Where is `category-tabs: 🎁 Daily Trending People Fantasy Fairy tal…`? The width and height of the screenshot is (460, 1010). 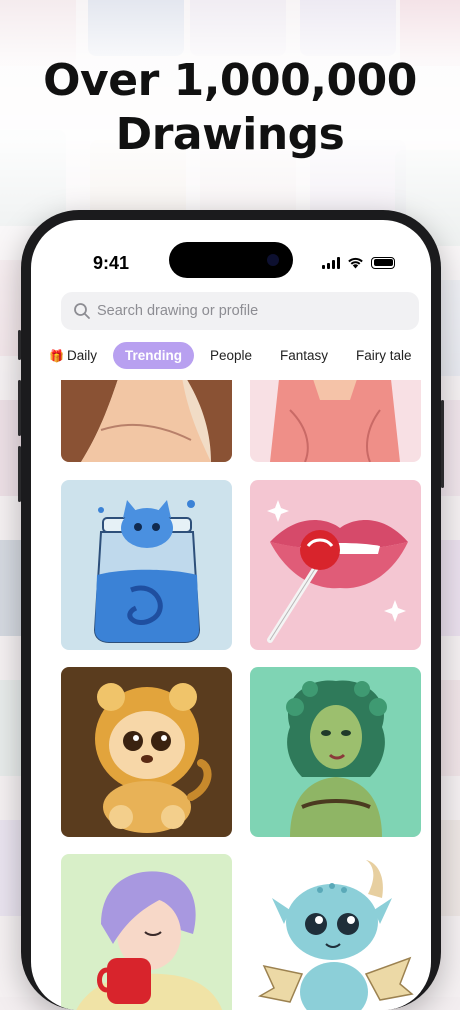
category-tabs: 🎁 Daily Trending People Fantasy Fairy tal… is located at coordinates (238, 355).